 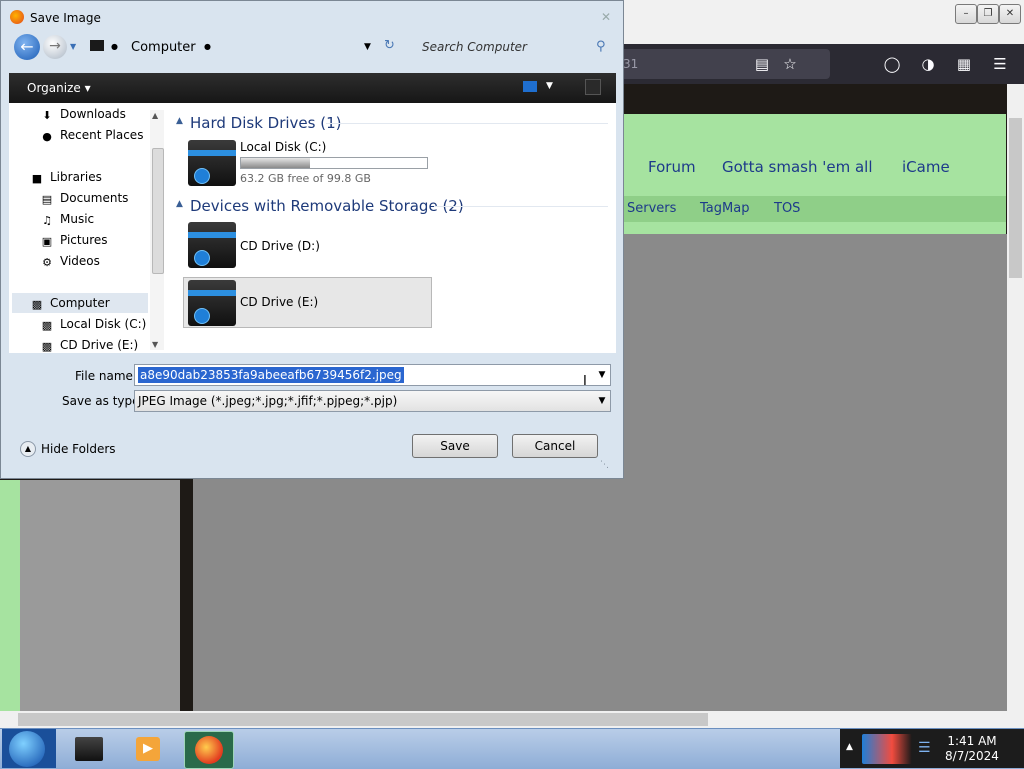 What do you see at coordinates (37, 304) in the screenshot?
I see `computer-icon: ▩` at bounding box center [37, 304].